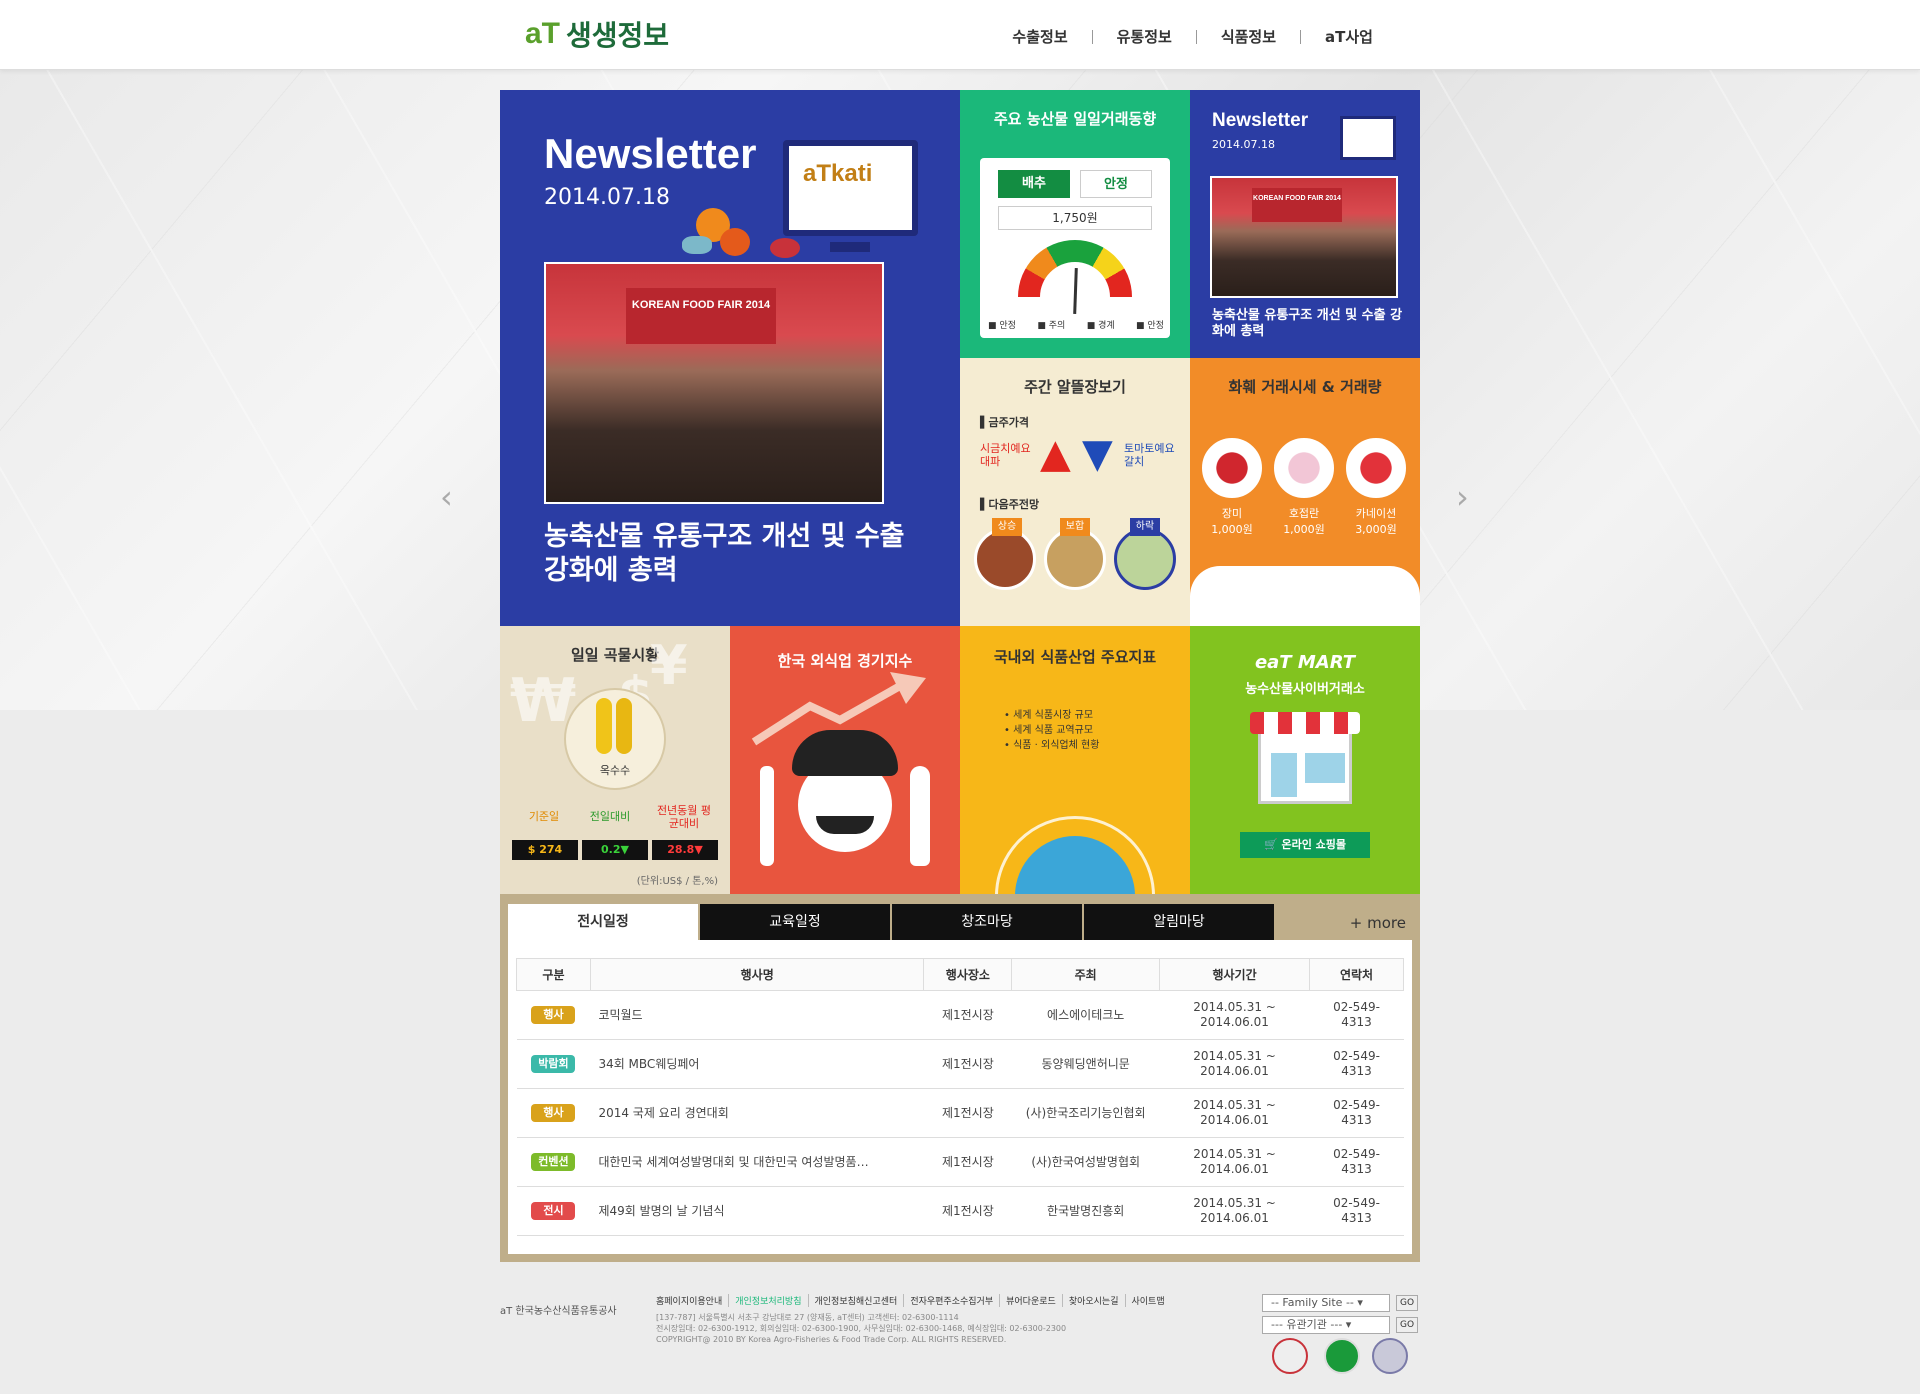 The width and height of the screenshot is (1920, 1394). I want to click on footer-link-report: 개인정보침해신고센터, so click(855, 1300).